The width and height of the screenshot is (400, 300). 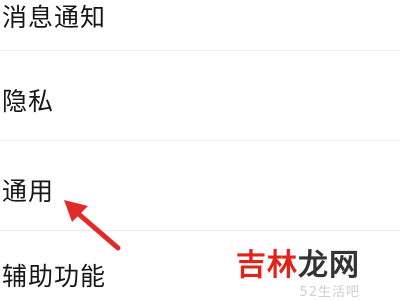 What do you see at coordinates (54, 17) in the screenshot?
I see `settings-item-label: 消息通知` at bounding box center [54, 17].